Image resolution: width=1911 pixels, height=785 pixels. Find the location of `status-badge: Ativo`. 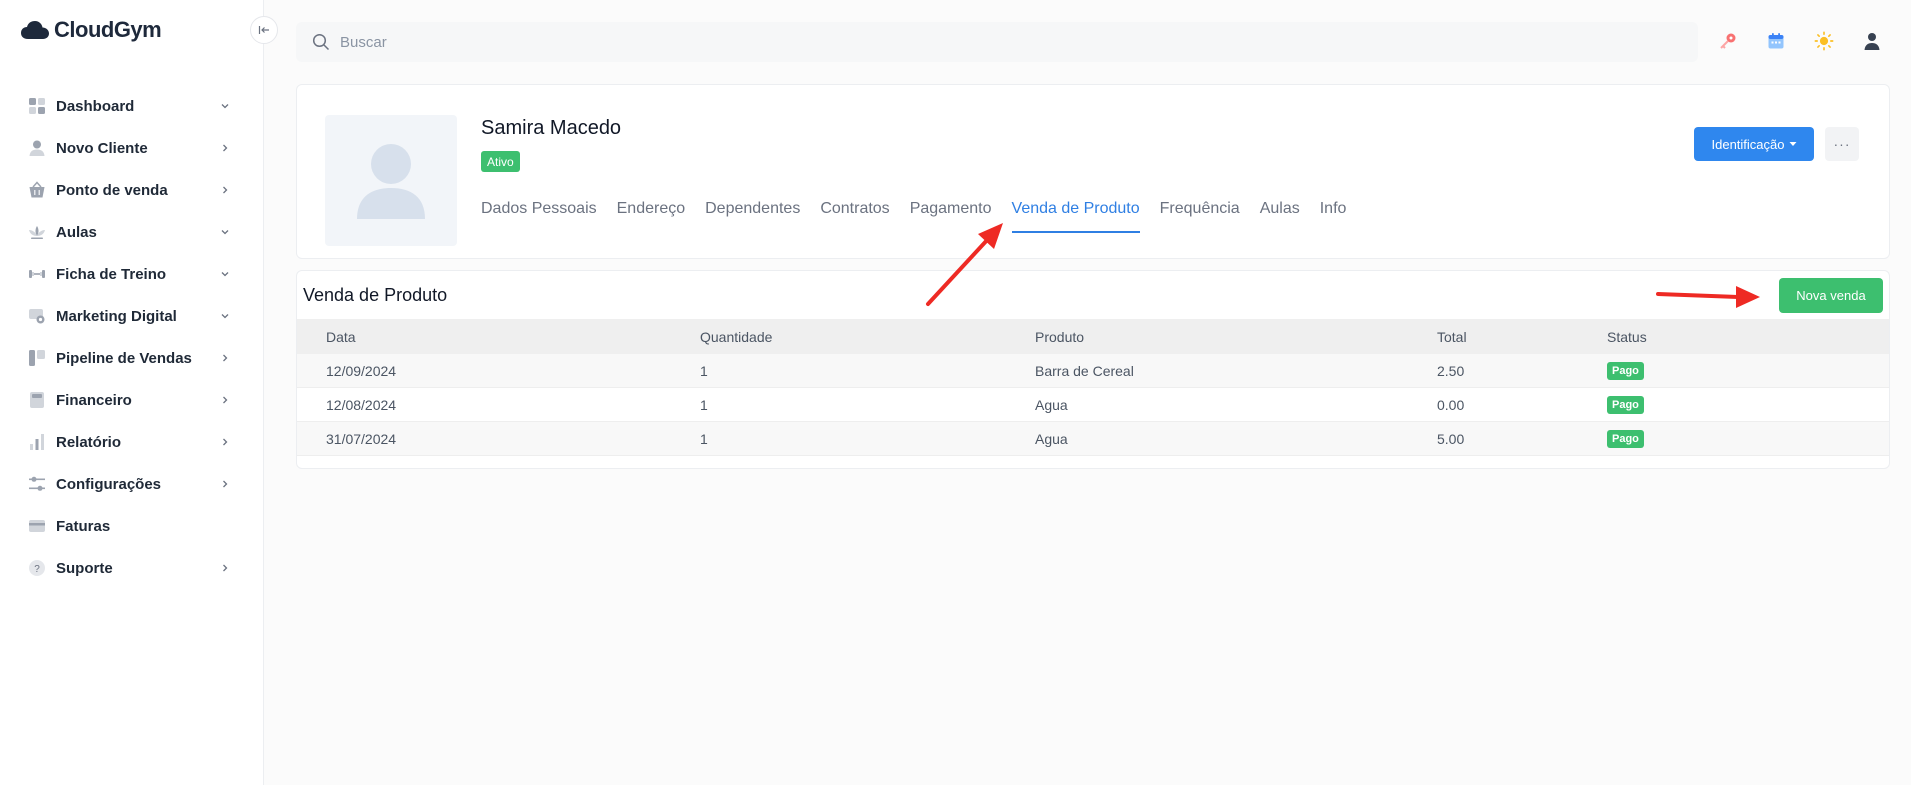

status-badge: Ativo is located at coordinates (500, 161).